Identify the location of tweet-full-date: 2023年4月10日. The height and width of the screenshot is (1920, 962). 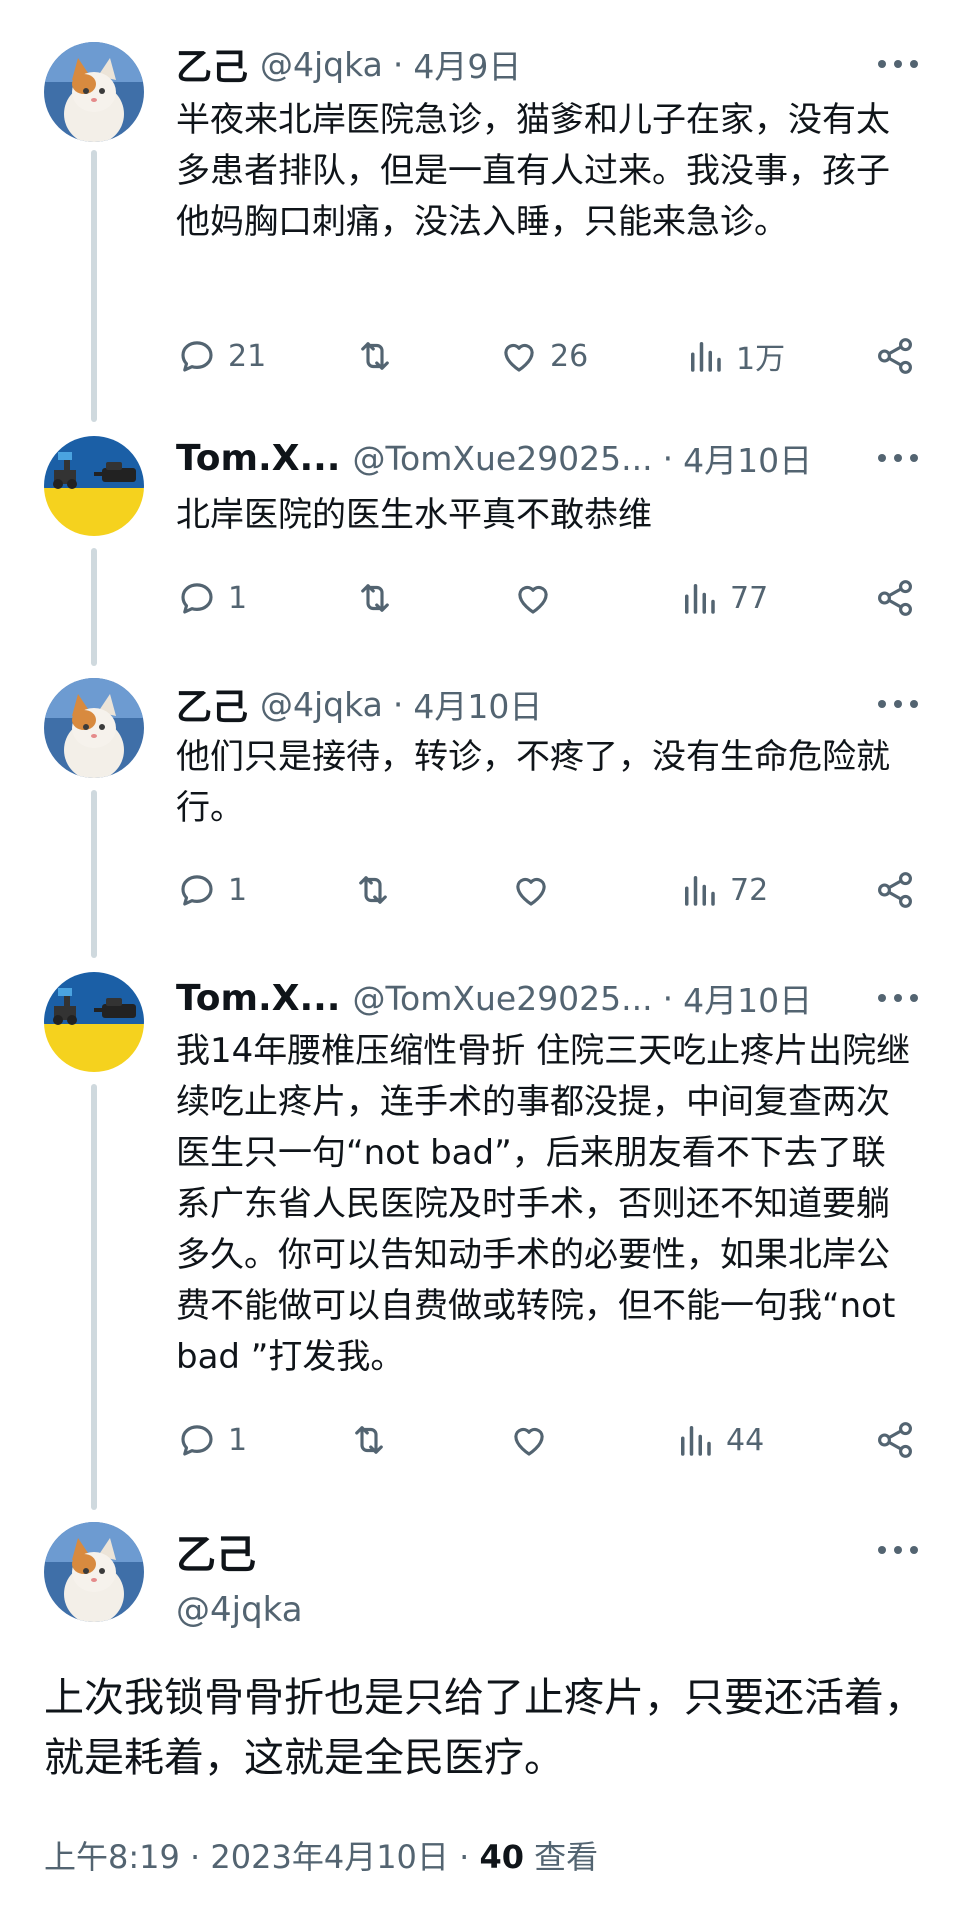
(329, 1857).